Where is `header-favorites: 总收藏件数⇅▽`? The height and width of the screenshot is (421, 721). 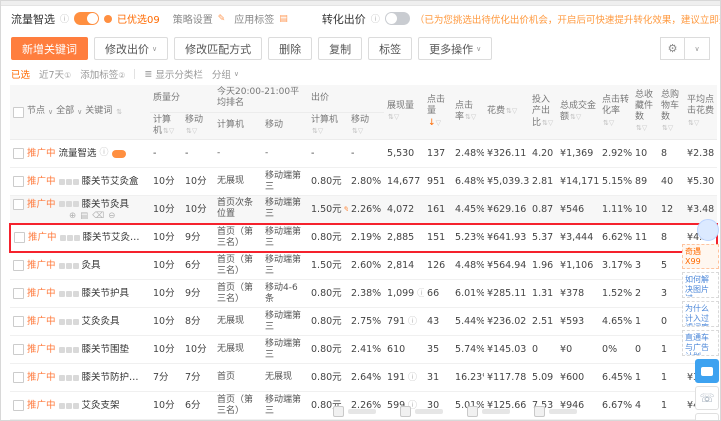 header-favorites: 总收藏件数⇅▽ is located at coordinates (645, 112).